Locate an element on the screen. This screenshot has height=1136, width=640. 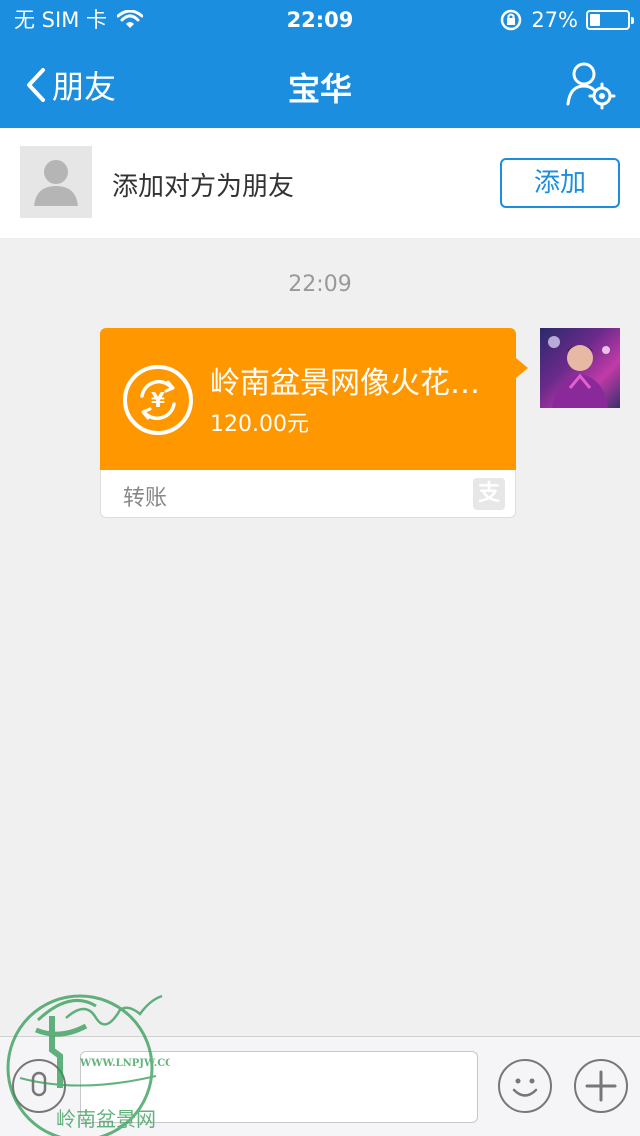
sender-avatar is located at coordinates (580, 368).